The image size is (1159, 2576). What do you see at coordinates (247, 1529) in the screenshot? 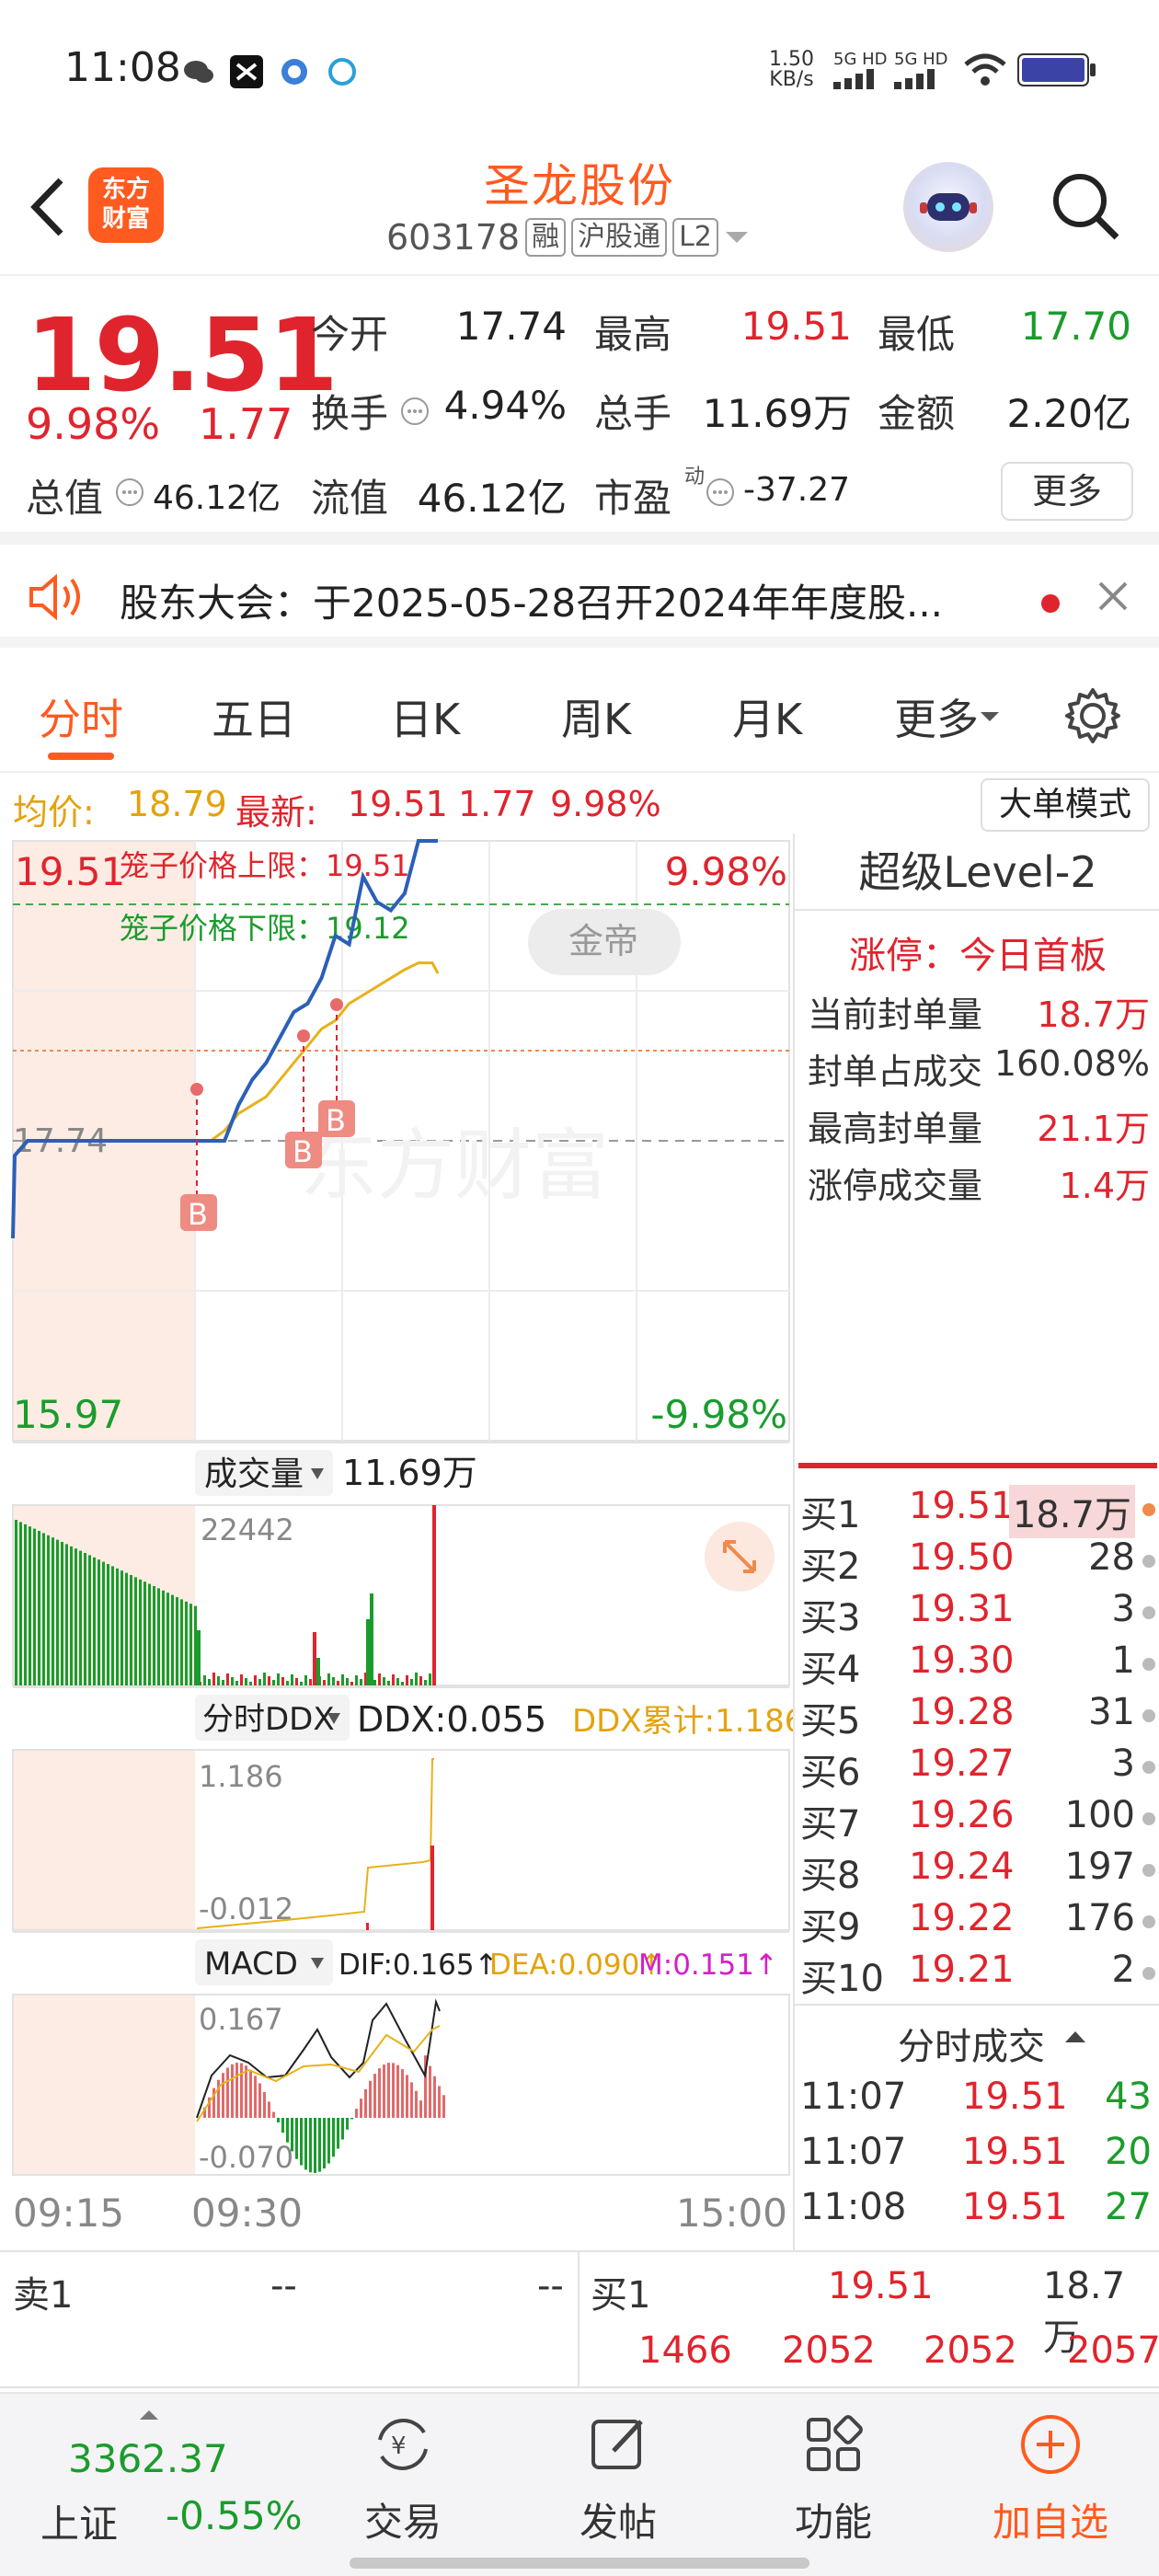
I see `volume-max: 22442` at bounding box center [247, 1529].